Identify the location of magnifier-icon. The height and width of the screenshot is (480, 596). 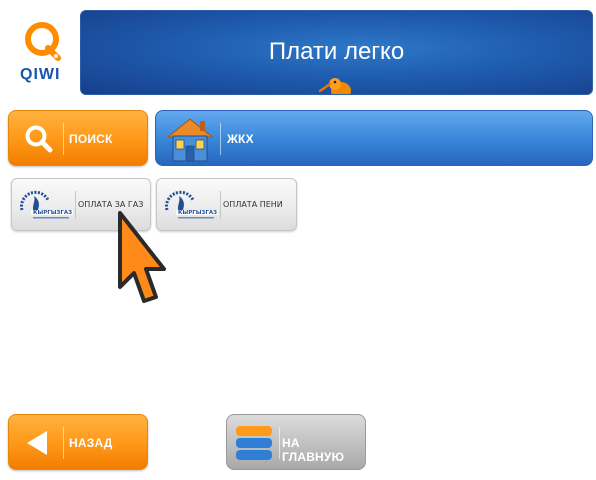
(39, 139).